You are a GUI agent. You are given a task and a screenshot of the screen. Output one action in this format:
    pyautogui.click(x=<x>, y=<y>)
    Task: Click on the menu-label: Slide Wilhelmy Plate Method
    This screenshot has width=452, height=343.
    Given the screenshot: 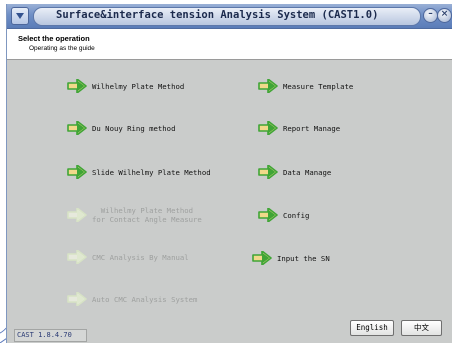 What is the action you would take?
    pyautogui.click(x=151, y=172)
    